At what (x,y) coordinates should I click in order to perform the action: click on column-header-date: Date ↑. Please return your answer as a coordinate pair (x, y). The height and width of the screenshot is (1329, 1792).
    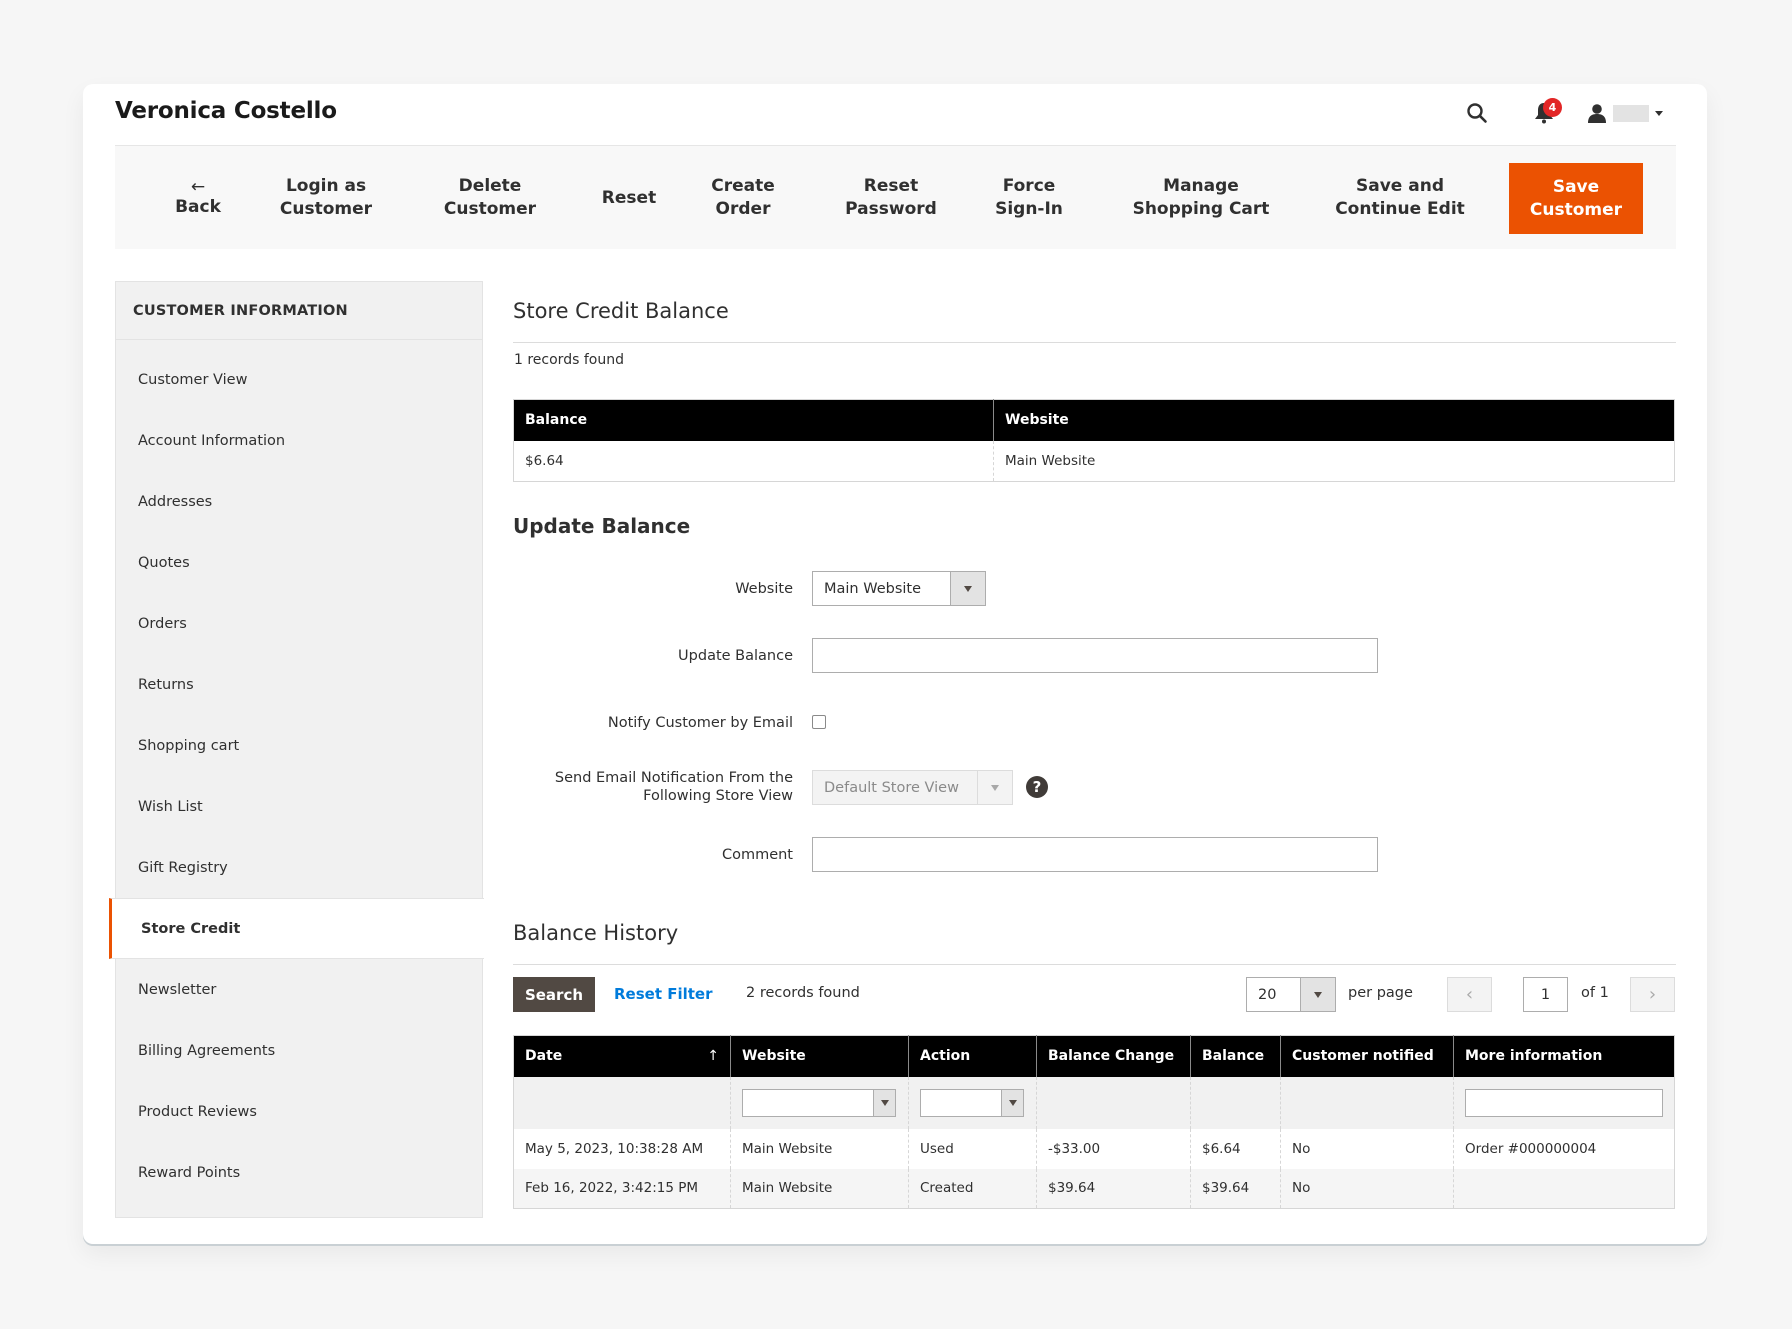
    Looking at the image, I should click on (622, 1056).